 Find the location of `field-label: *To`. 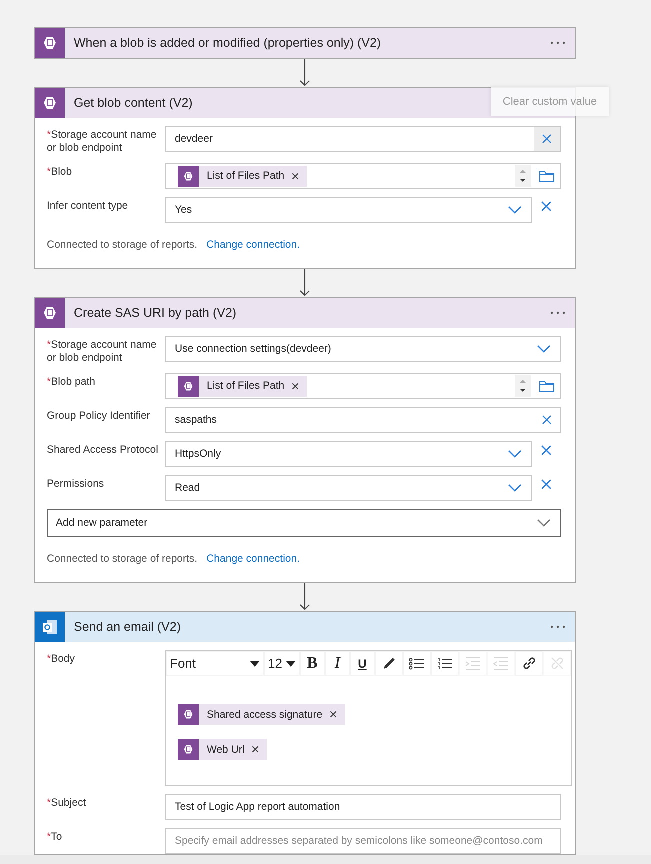

field-label: *To is located at coordinates (55, 837).